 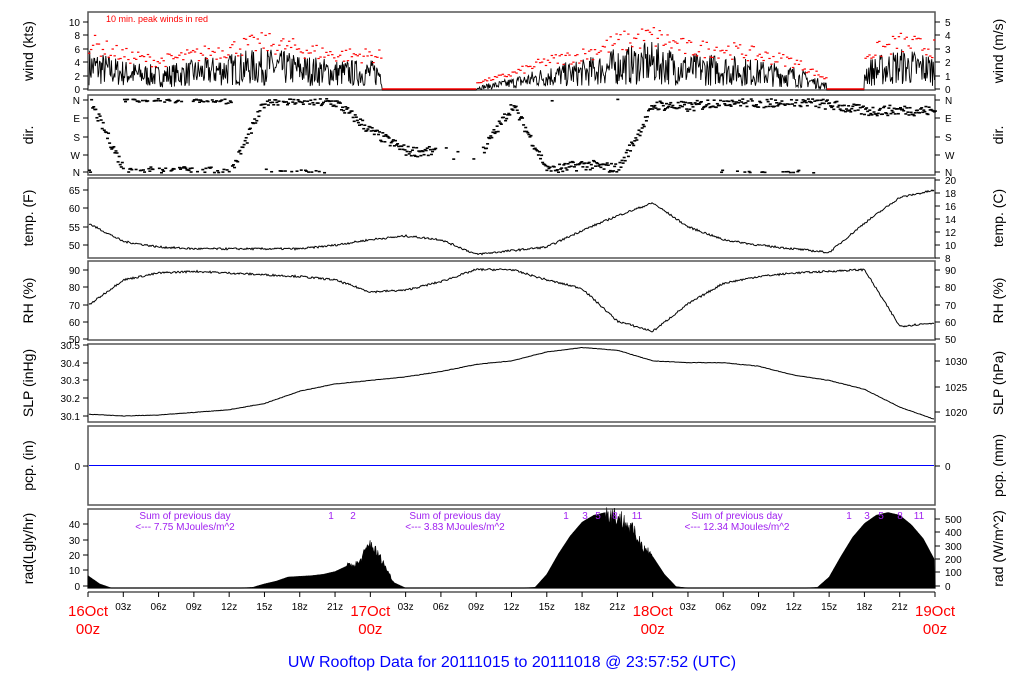 I want to click on dir-right-tick-label: S, so click(x=948, y=138).